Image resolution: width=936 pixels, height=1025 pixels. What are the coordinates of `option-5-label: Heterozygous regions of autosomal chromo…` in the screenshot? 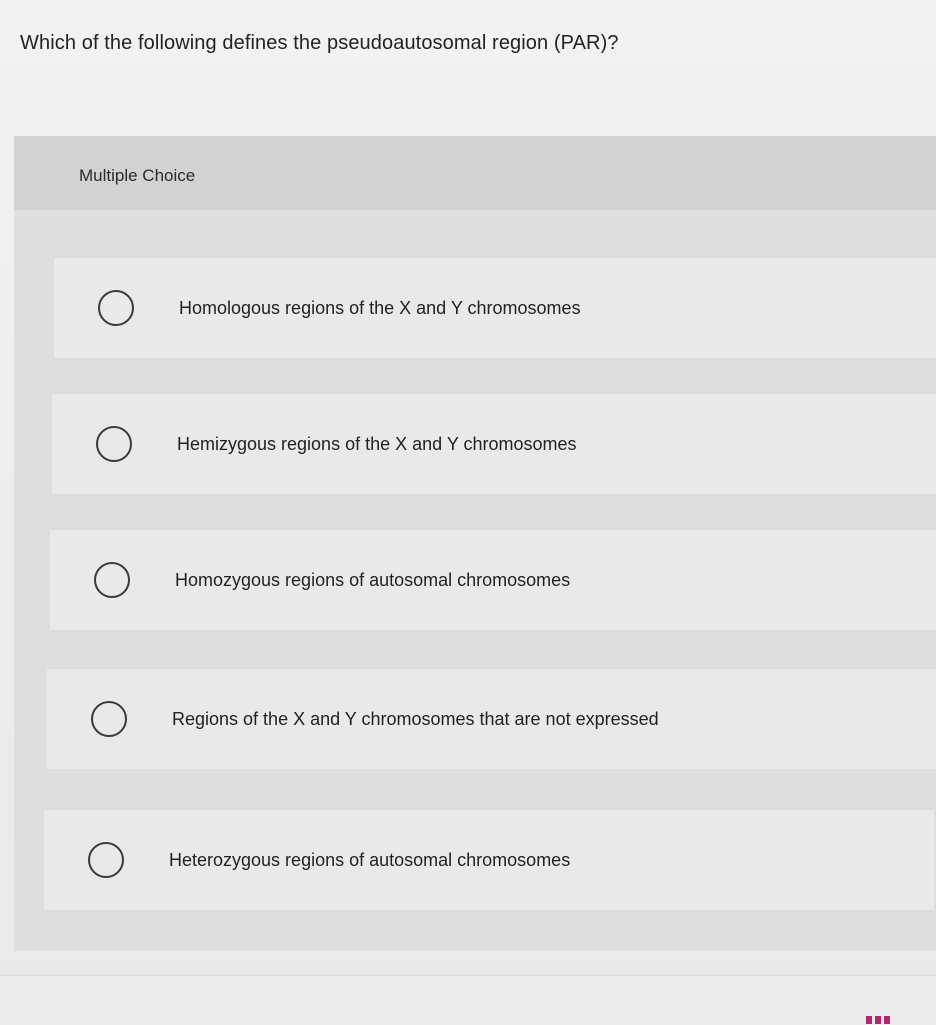 It's located at (370, 860).